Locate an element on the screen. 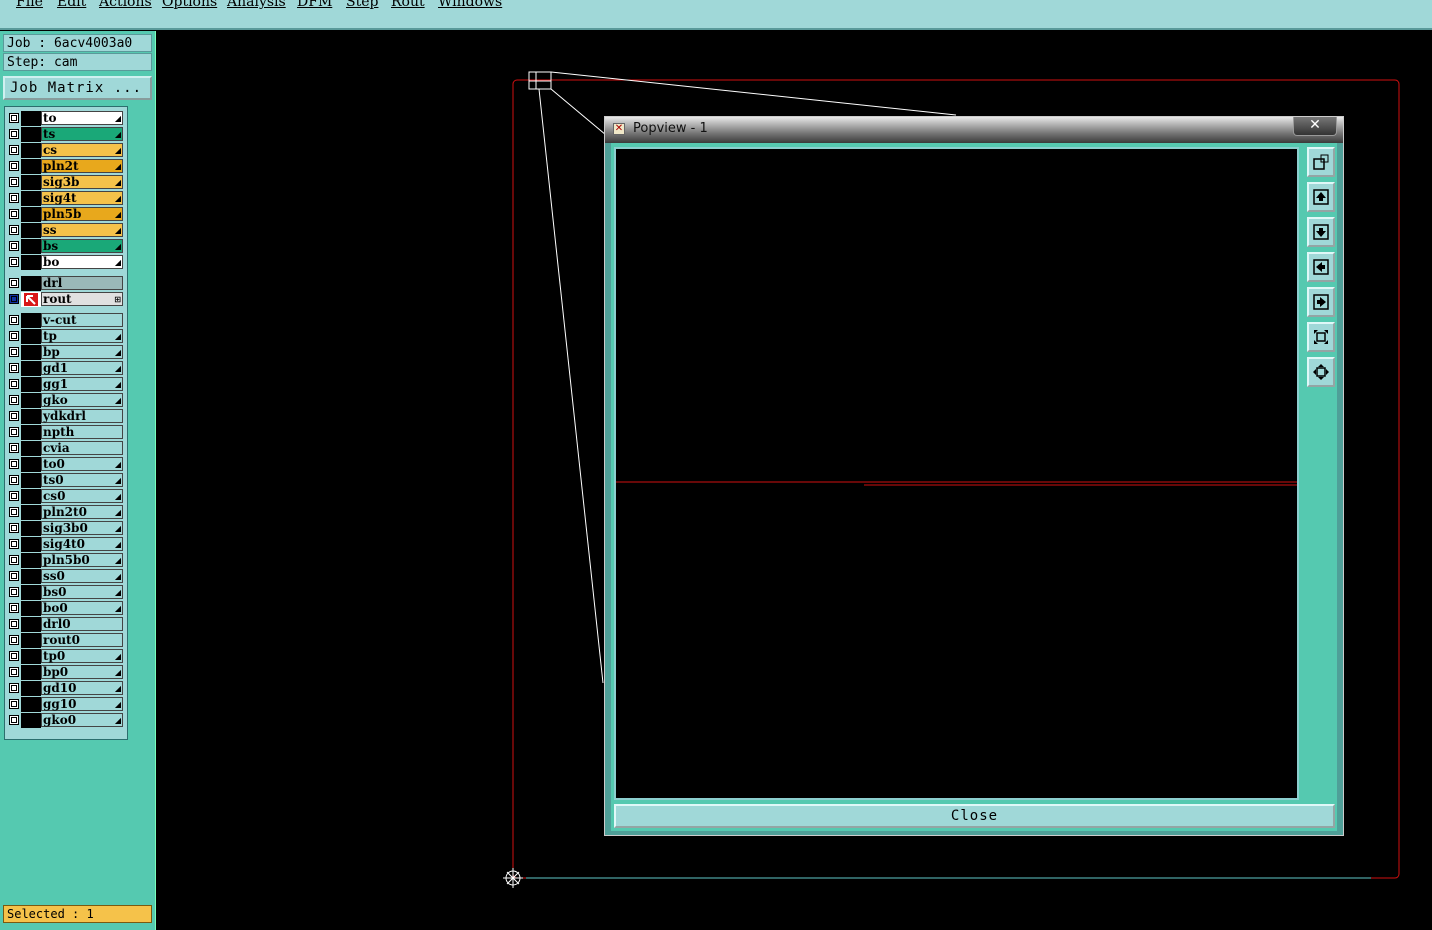 The width and height of the screenshot is (1432, 930). layer-name: cs ◢ is located at coordinates (82, 150).